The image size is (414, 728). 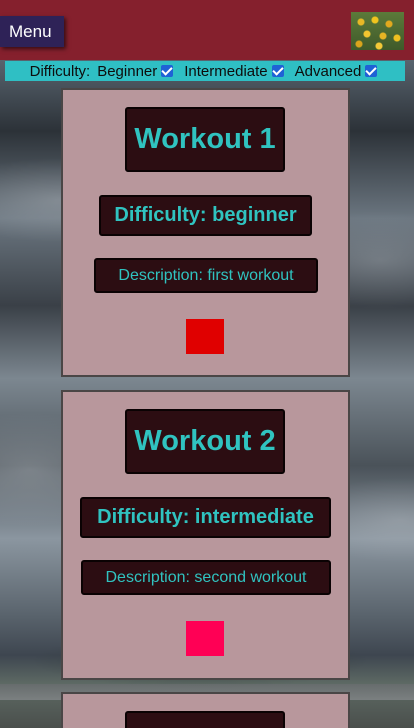 What do you see at coordinates (377, 31) in the screenshot?
I see `sunflower-logo-image` at bounding box center [377, 31].